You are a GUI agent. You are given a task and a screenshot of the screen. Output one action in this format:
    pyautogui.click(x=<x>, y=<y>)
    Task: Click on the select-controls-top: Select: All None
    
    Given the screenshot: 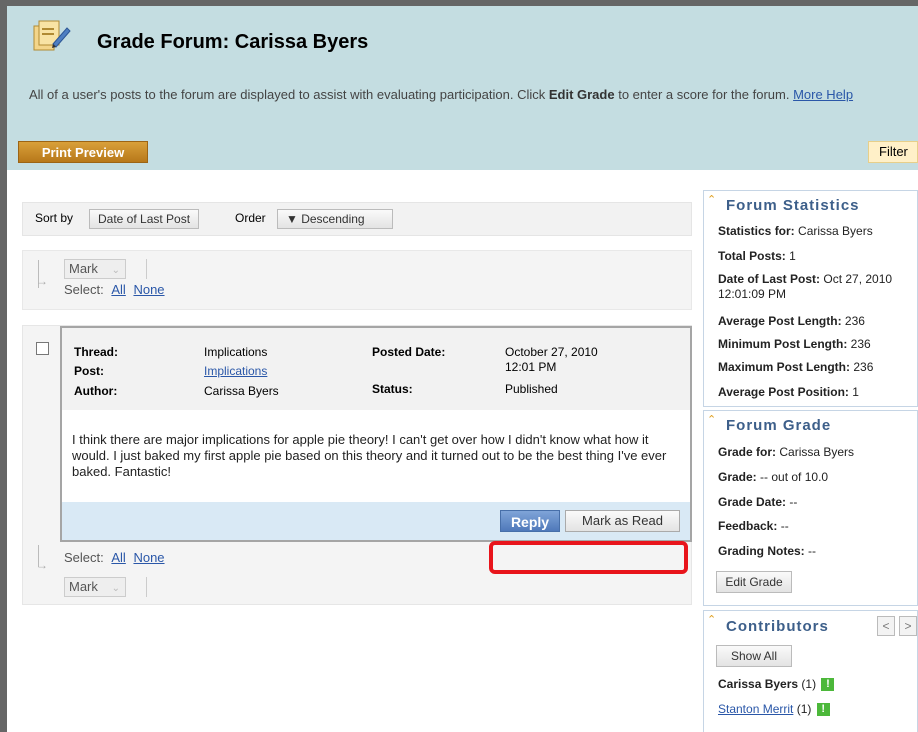 What is the action you would take?
    pyautogui.click(x=114, y=289)
    